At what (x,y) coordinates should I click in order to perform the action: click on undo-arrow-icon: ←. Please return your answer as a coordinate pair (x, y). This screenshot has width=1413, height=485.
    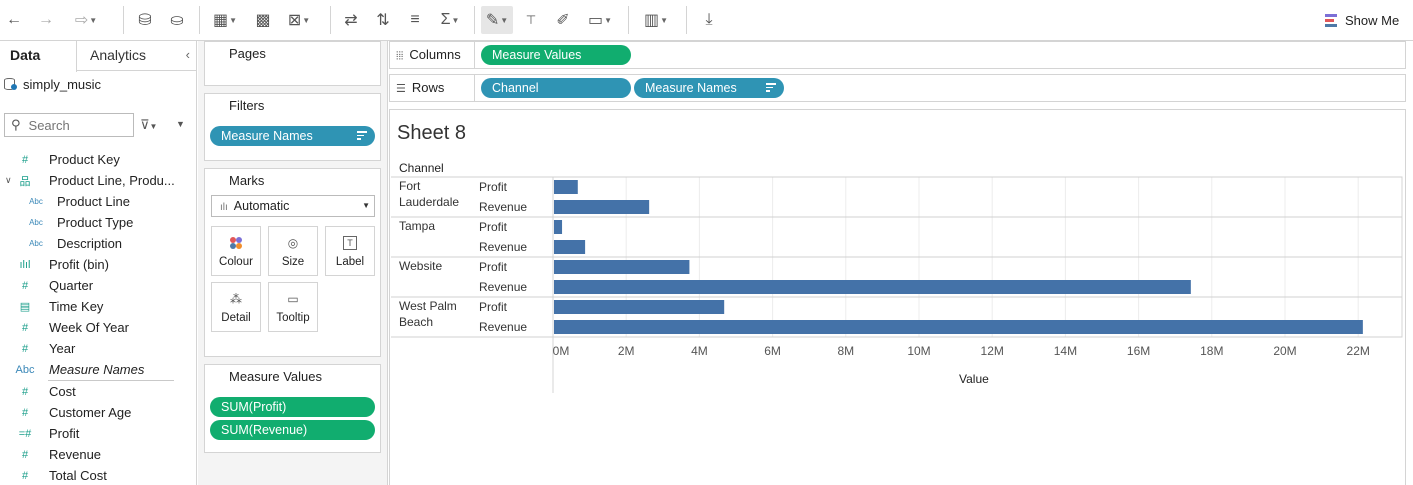
    Looking at the image, I should click on (14, 20).